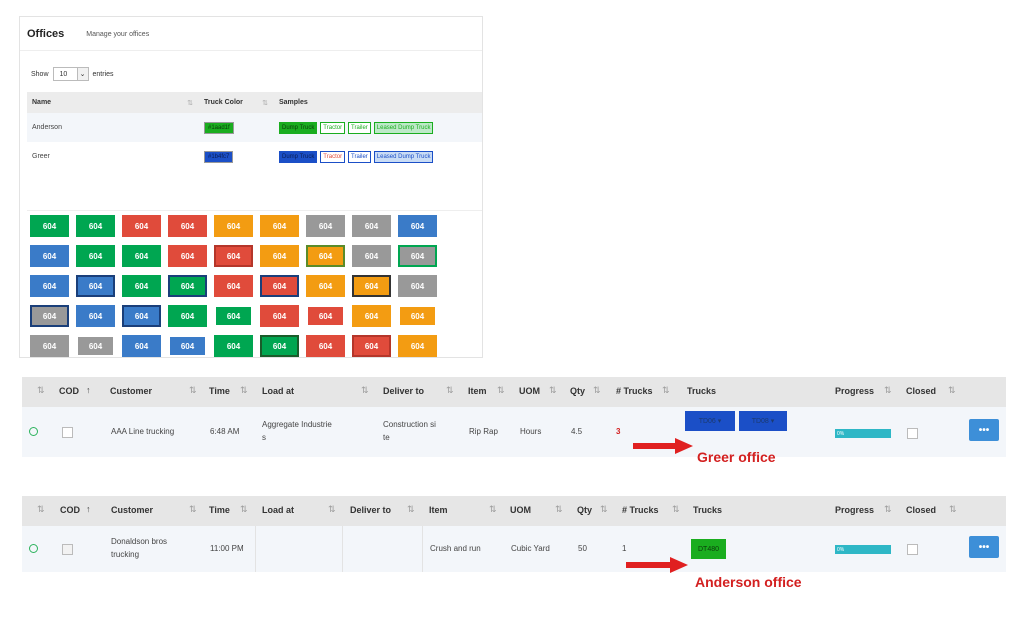 The image size is (1018, 619). What do you see at coordinates (708, 549) in the screenshot?
I see `truck-badge: DT480` at bounding box center [708, 549].